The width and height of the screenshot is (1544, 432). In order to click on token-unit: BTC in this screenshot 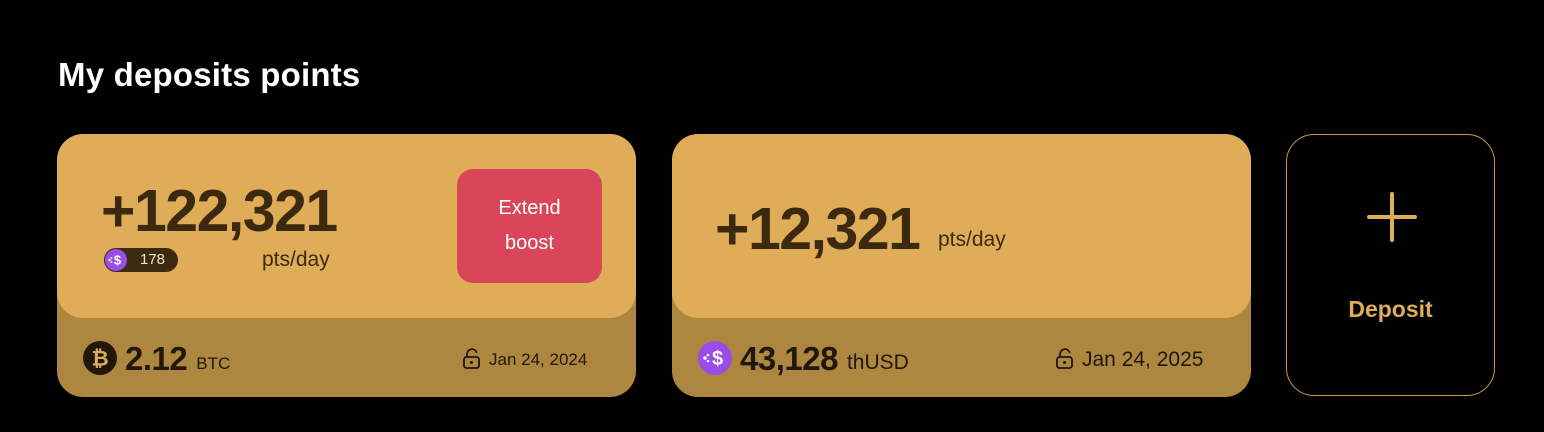, I will do `click(213, 363)`.